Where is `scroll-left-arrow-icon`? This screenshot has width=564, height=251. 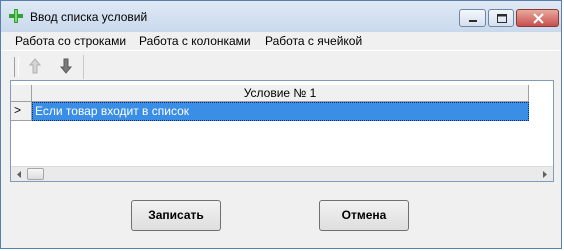 scroll-left-arrow-icon is located at coordinates (19, 174).